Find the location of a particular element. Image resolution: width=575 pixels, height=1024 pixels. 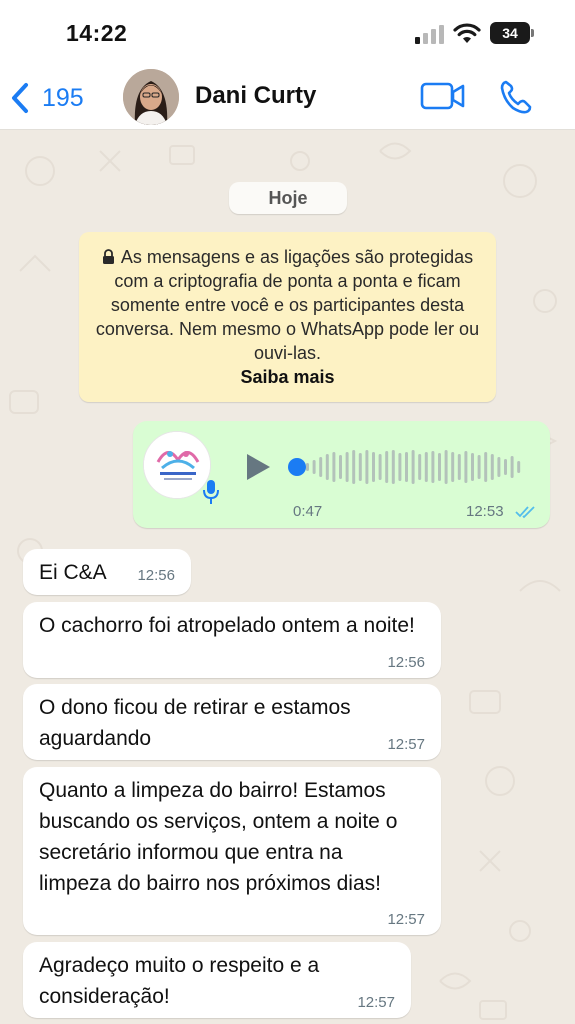

chat-header: 195 Dani Curty is located at coordinates (287, 98).